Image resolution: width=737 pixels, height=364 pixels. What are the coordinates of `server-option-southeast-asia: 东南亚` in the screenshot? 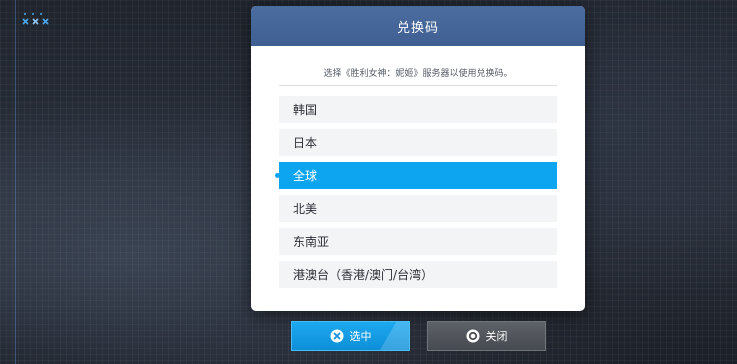 It's located at (418, 241).